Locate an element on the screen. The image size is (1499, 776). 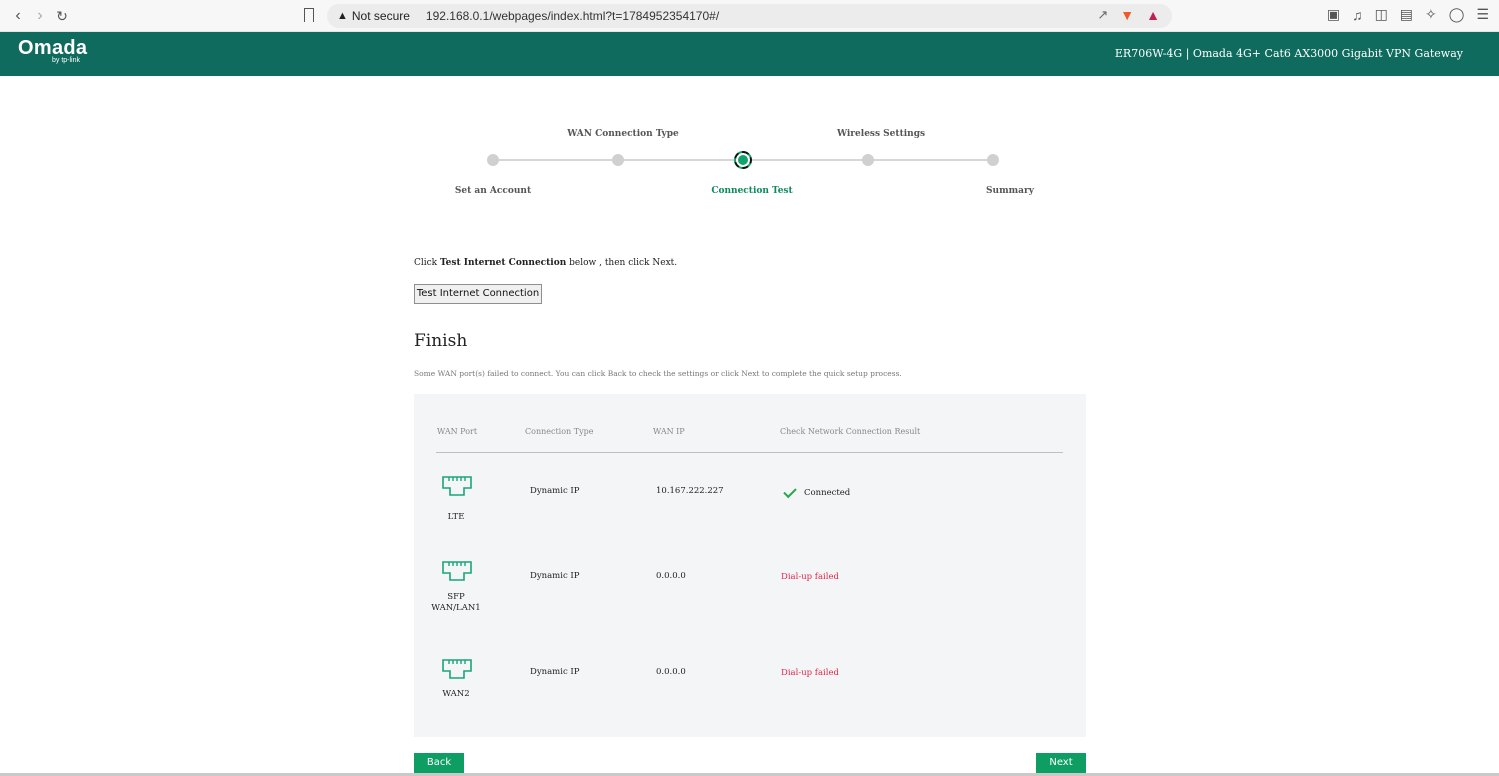
address-bar-actions: ↗ ▼ ▲ is located at coordinates (1128, 15).